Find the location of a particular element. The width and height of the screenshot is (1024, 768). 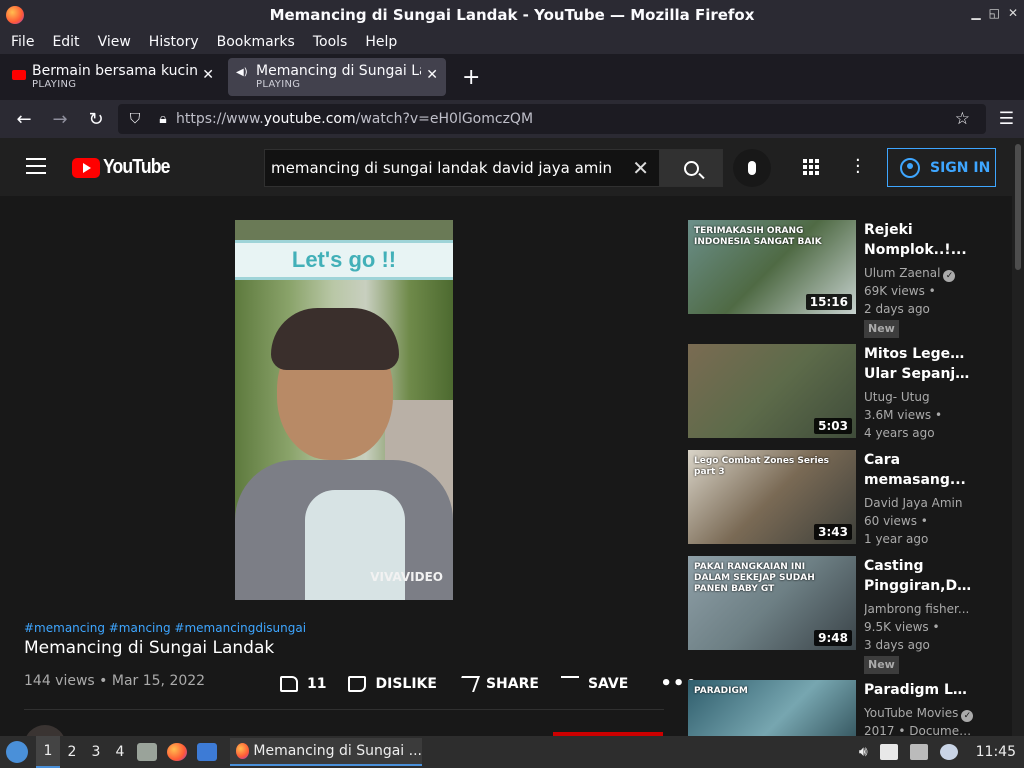

rec-duration: 3:43 is located at coordinates (833, 532).